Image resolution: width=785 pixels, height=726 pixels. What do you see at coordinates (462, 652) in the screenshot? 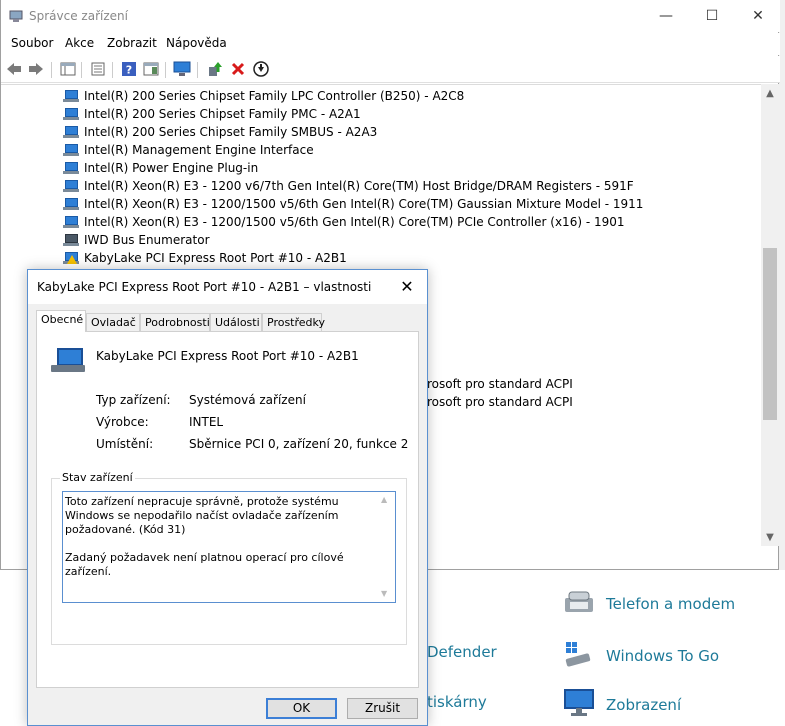
I see `cp-item-defender-partial: Defender` at bounding box center [462, 652].